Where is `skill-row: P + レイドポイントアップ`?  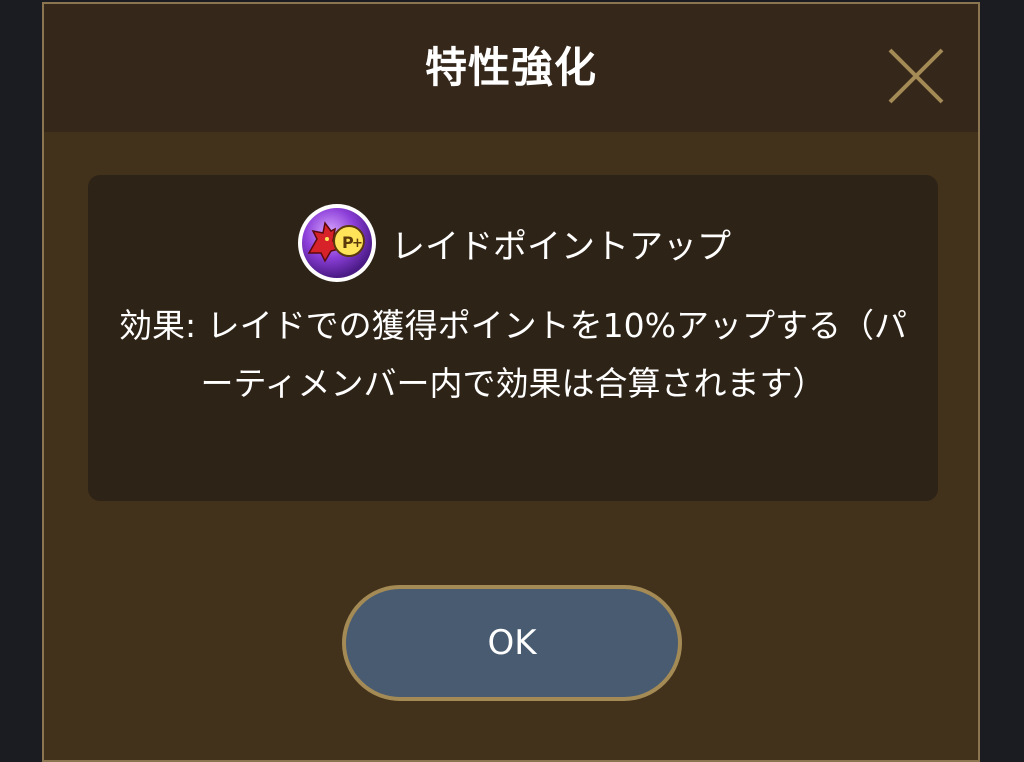 skill-row: P + レイドポイントアップ is located at coordinates (513, 243).